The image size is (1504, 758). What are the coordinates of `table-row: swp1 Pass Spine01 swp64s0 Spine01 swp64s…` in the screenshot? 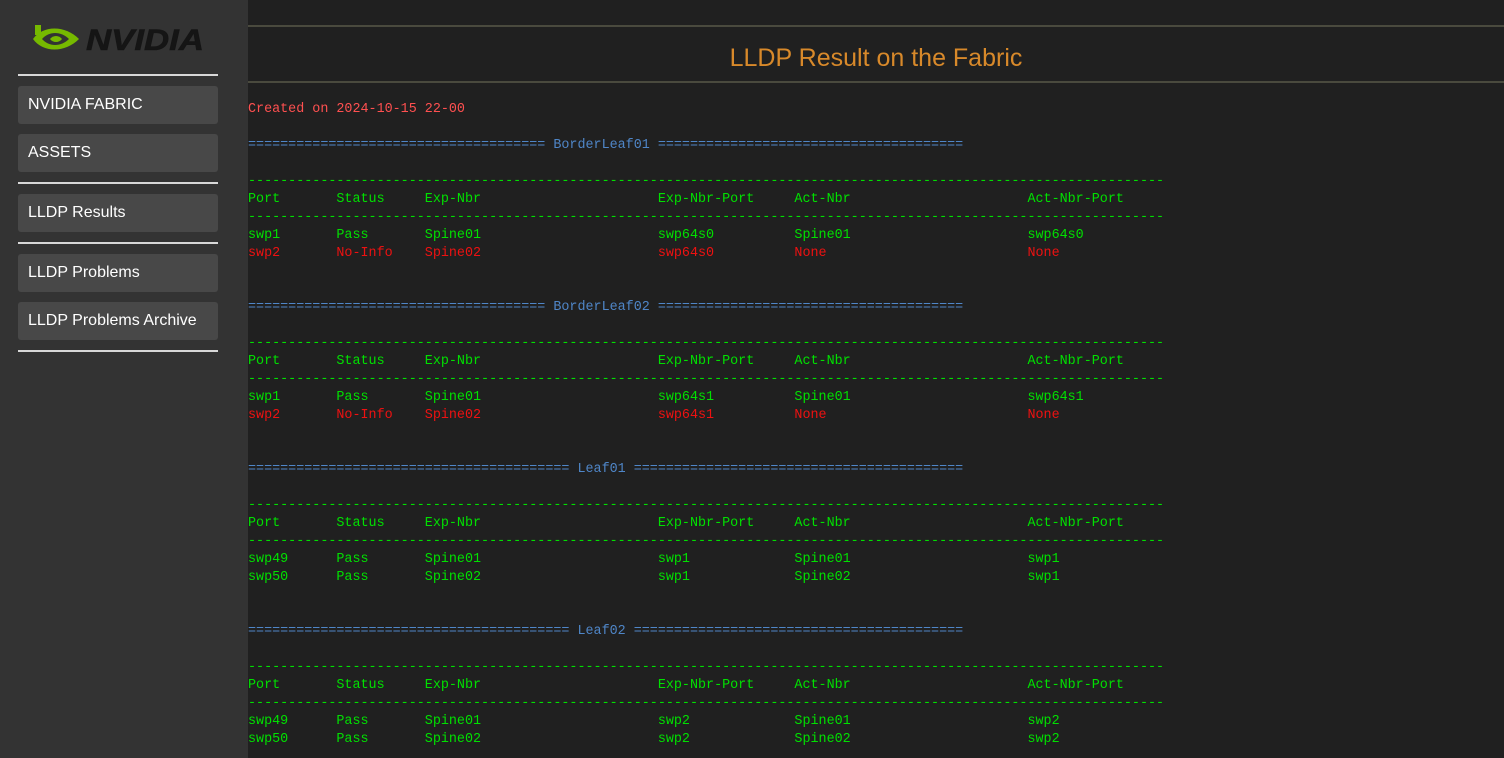 It's located at (666, 235).